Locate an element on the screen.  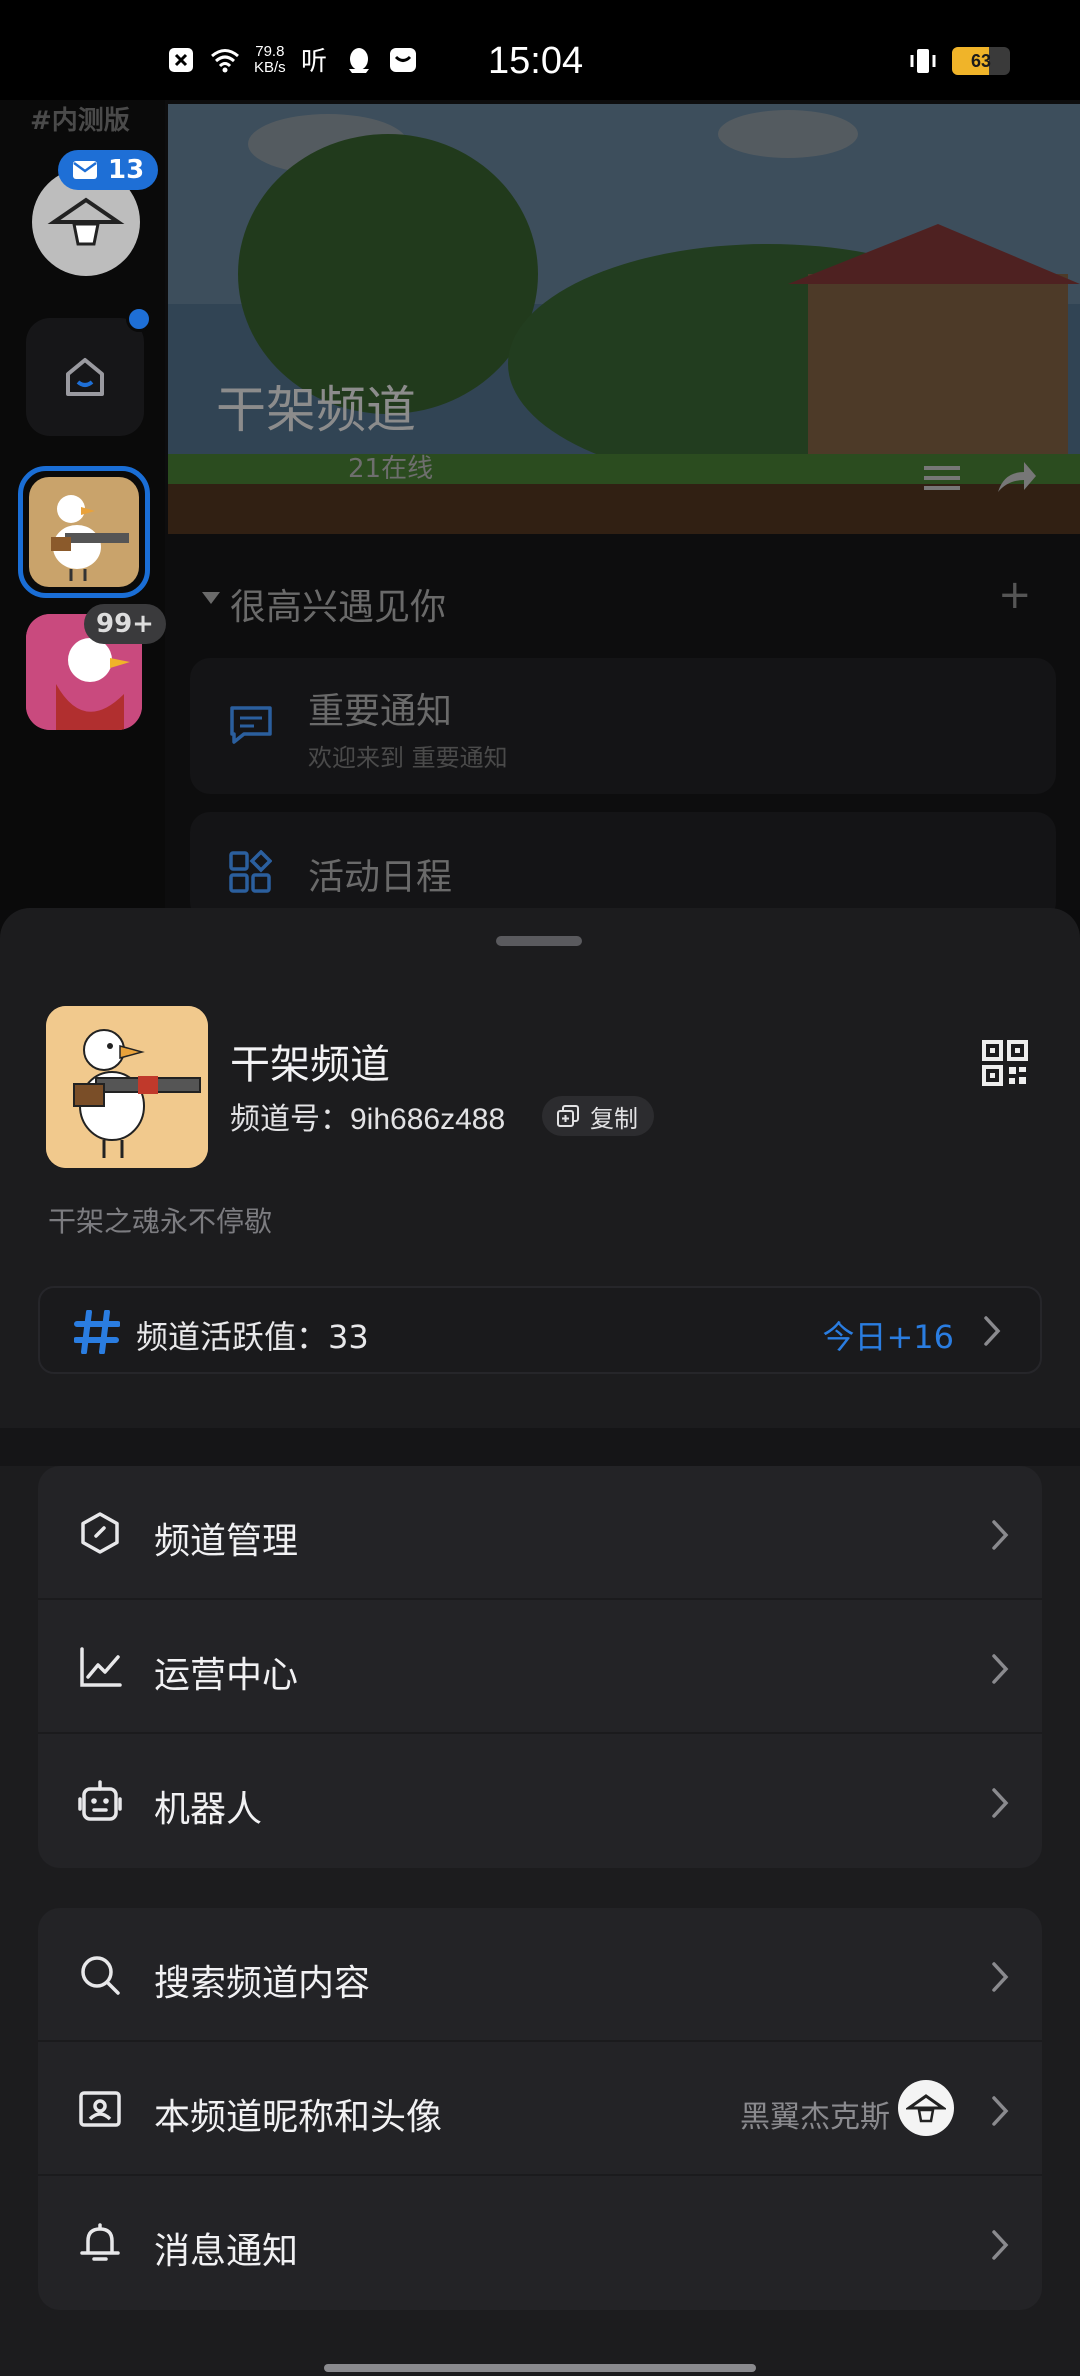
channel-name: 活动日程 is located at coordinates (380, 877).